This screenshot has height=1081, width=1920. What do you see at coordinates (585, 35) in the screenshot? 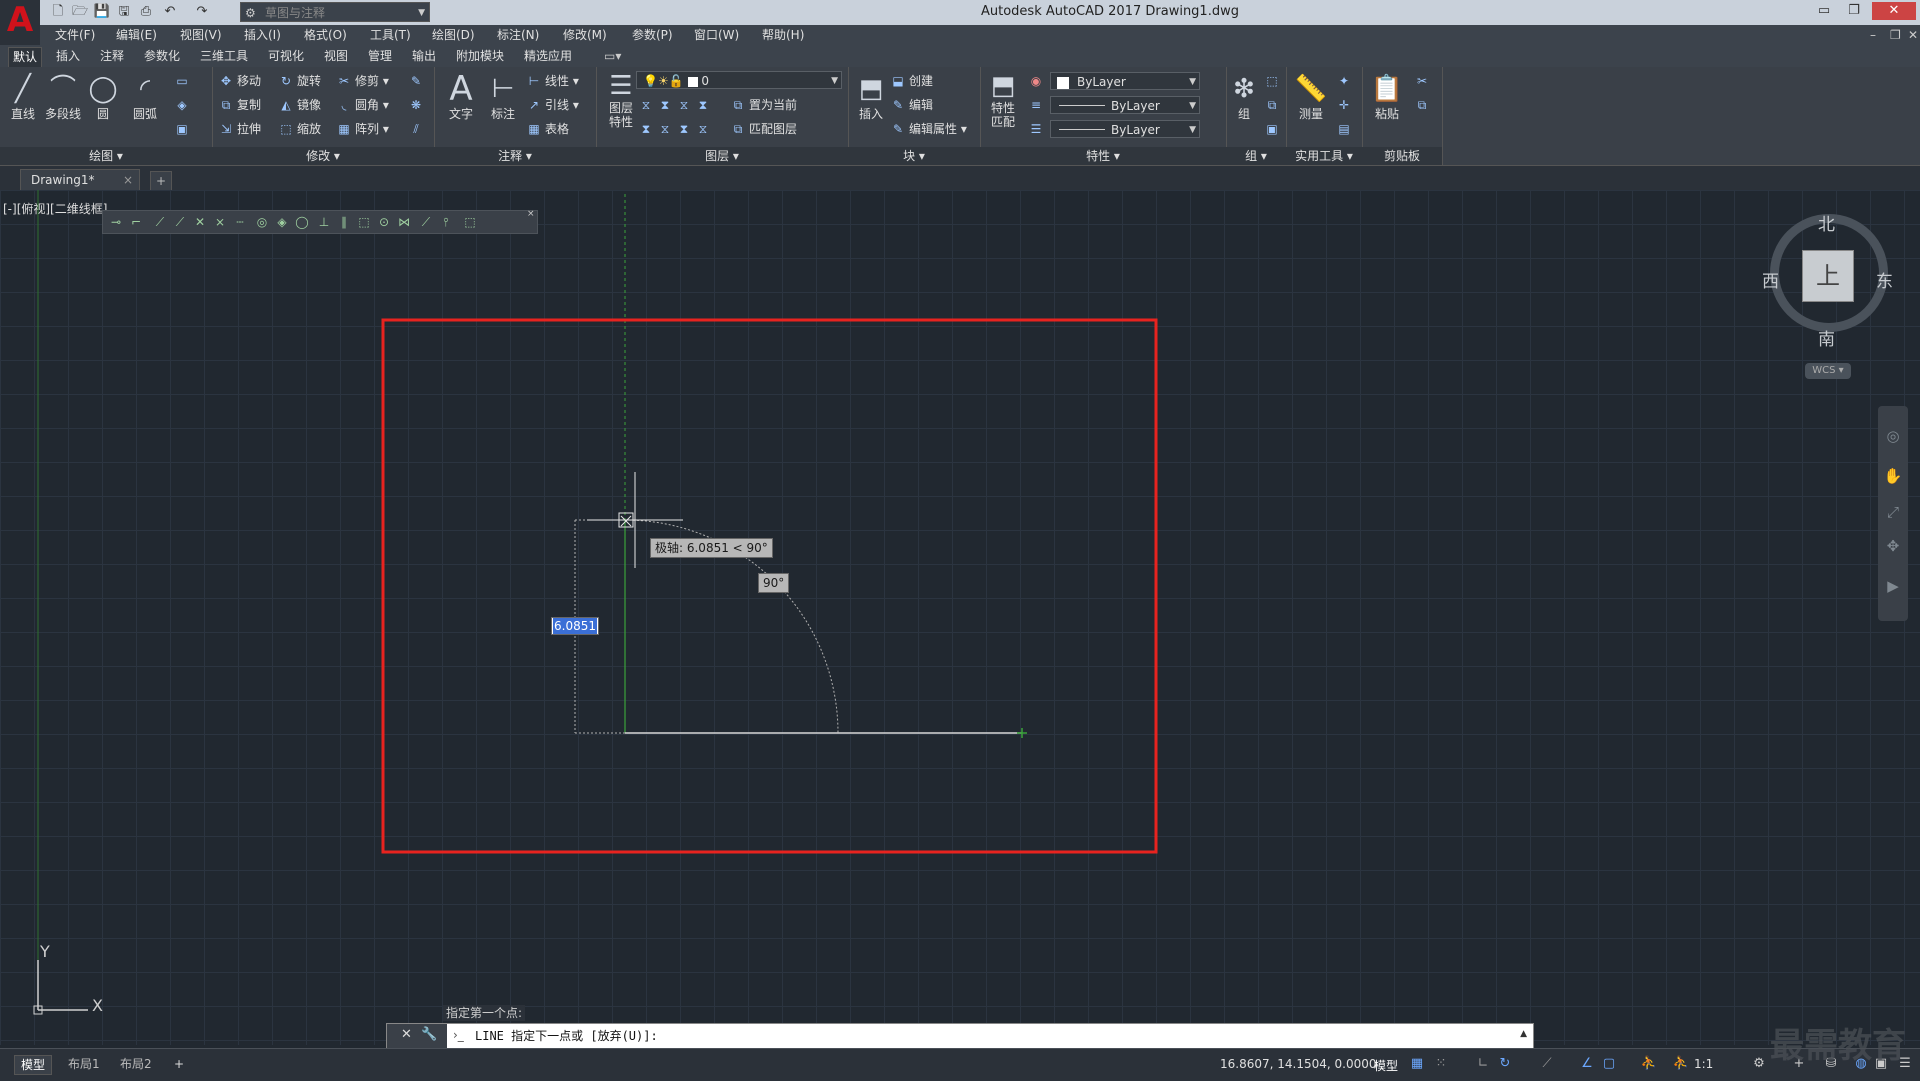
I see `menu-modify: 修改(M)` at bounding box center [585, 35].